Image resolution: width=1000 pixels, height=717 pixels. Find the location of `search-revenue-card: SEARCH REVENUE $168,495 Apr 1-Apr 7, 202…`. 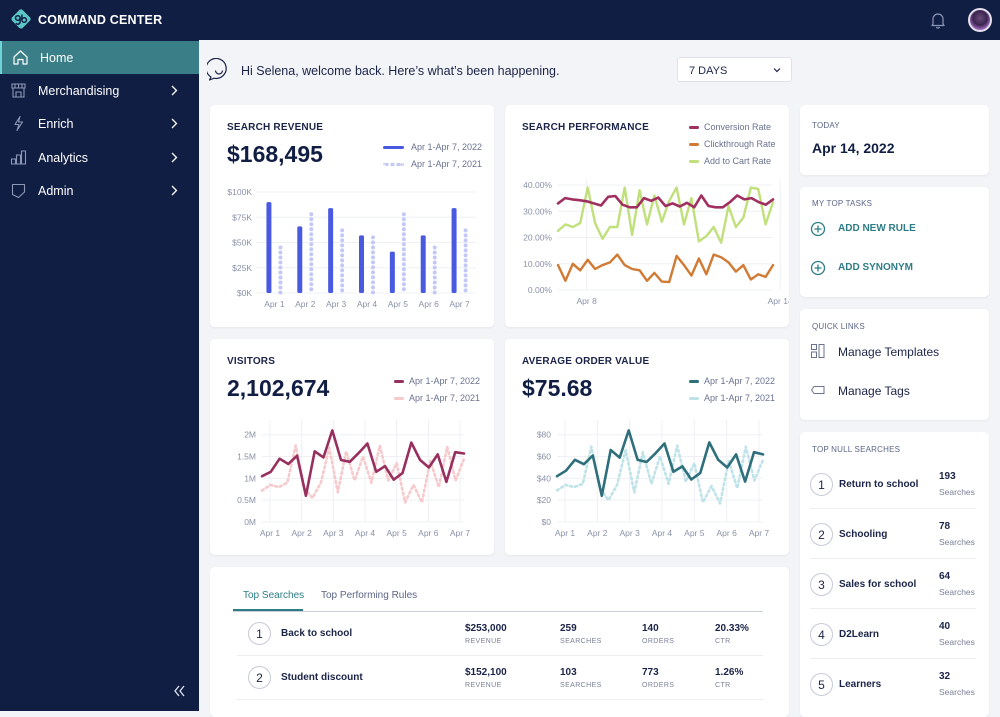

search-revenue-card: SEARCH REVENUE $168,495 Apr 1-Apr 7, 202… is located at coordinates (352, 216).